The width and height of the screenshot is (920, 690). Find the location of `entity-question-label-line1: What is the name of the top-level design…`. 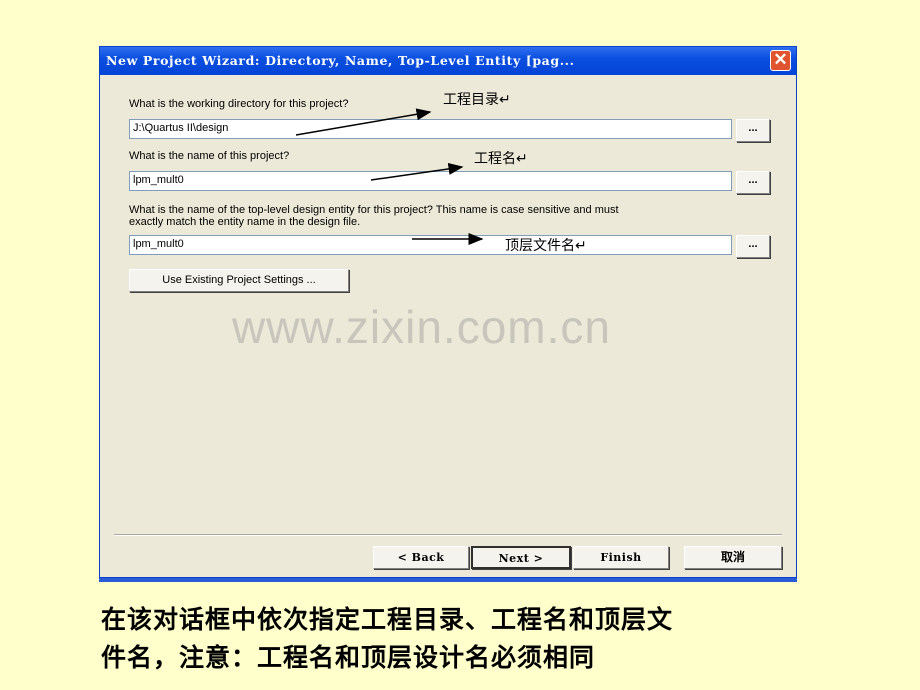

entity-question-label-line1: What is the name of the top-level design… is located at coordinates (374, 210).